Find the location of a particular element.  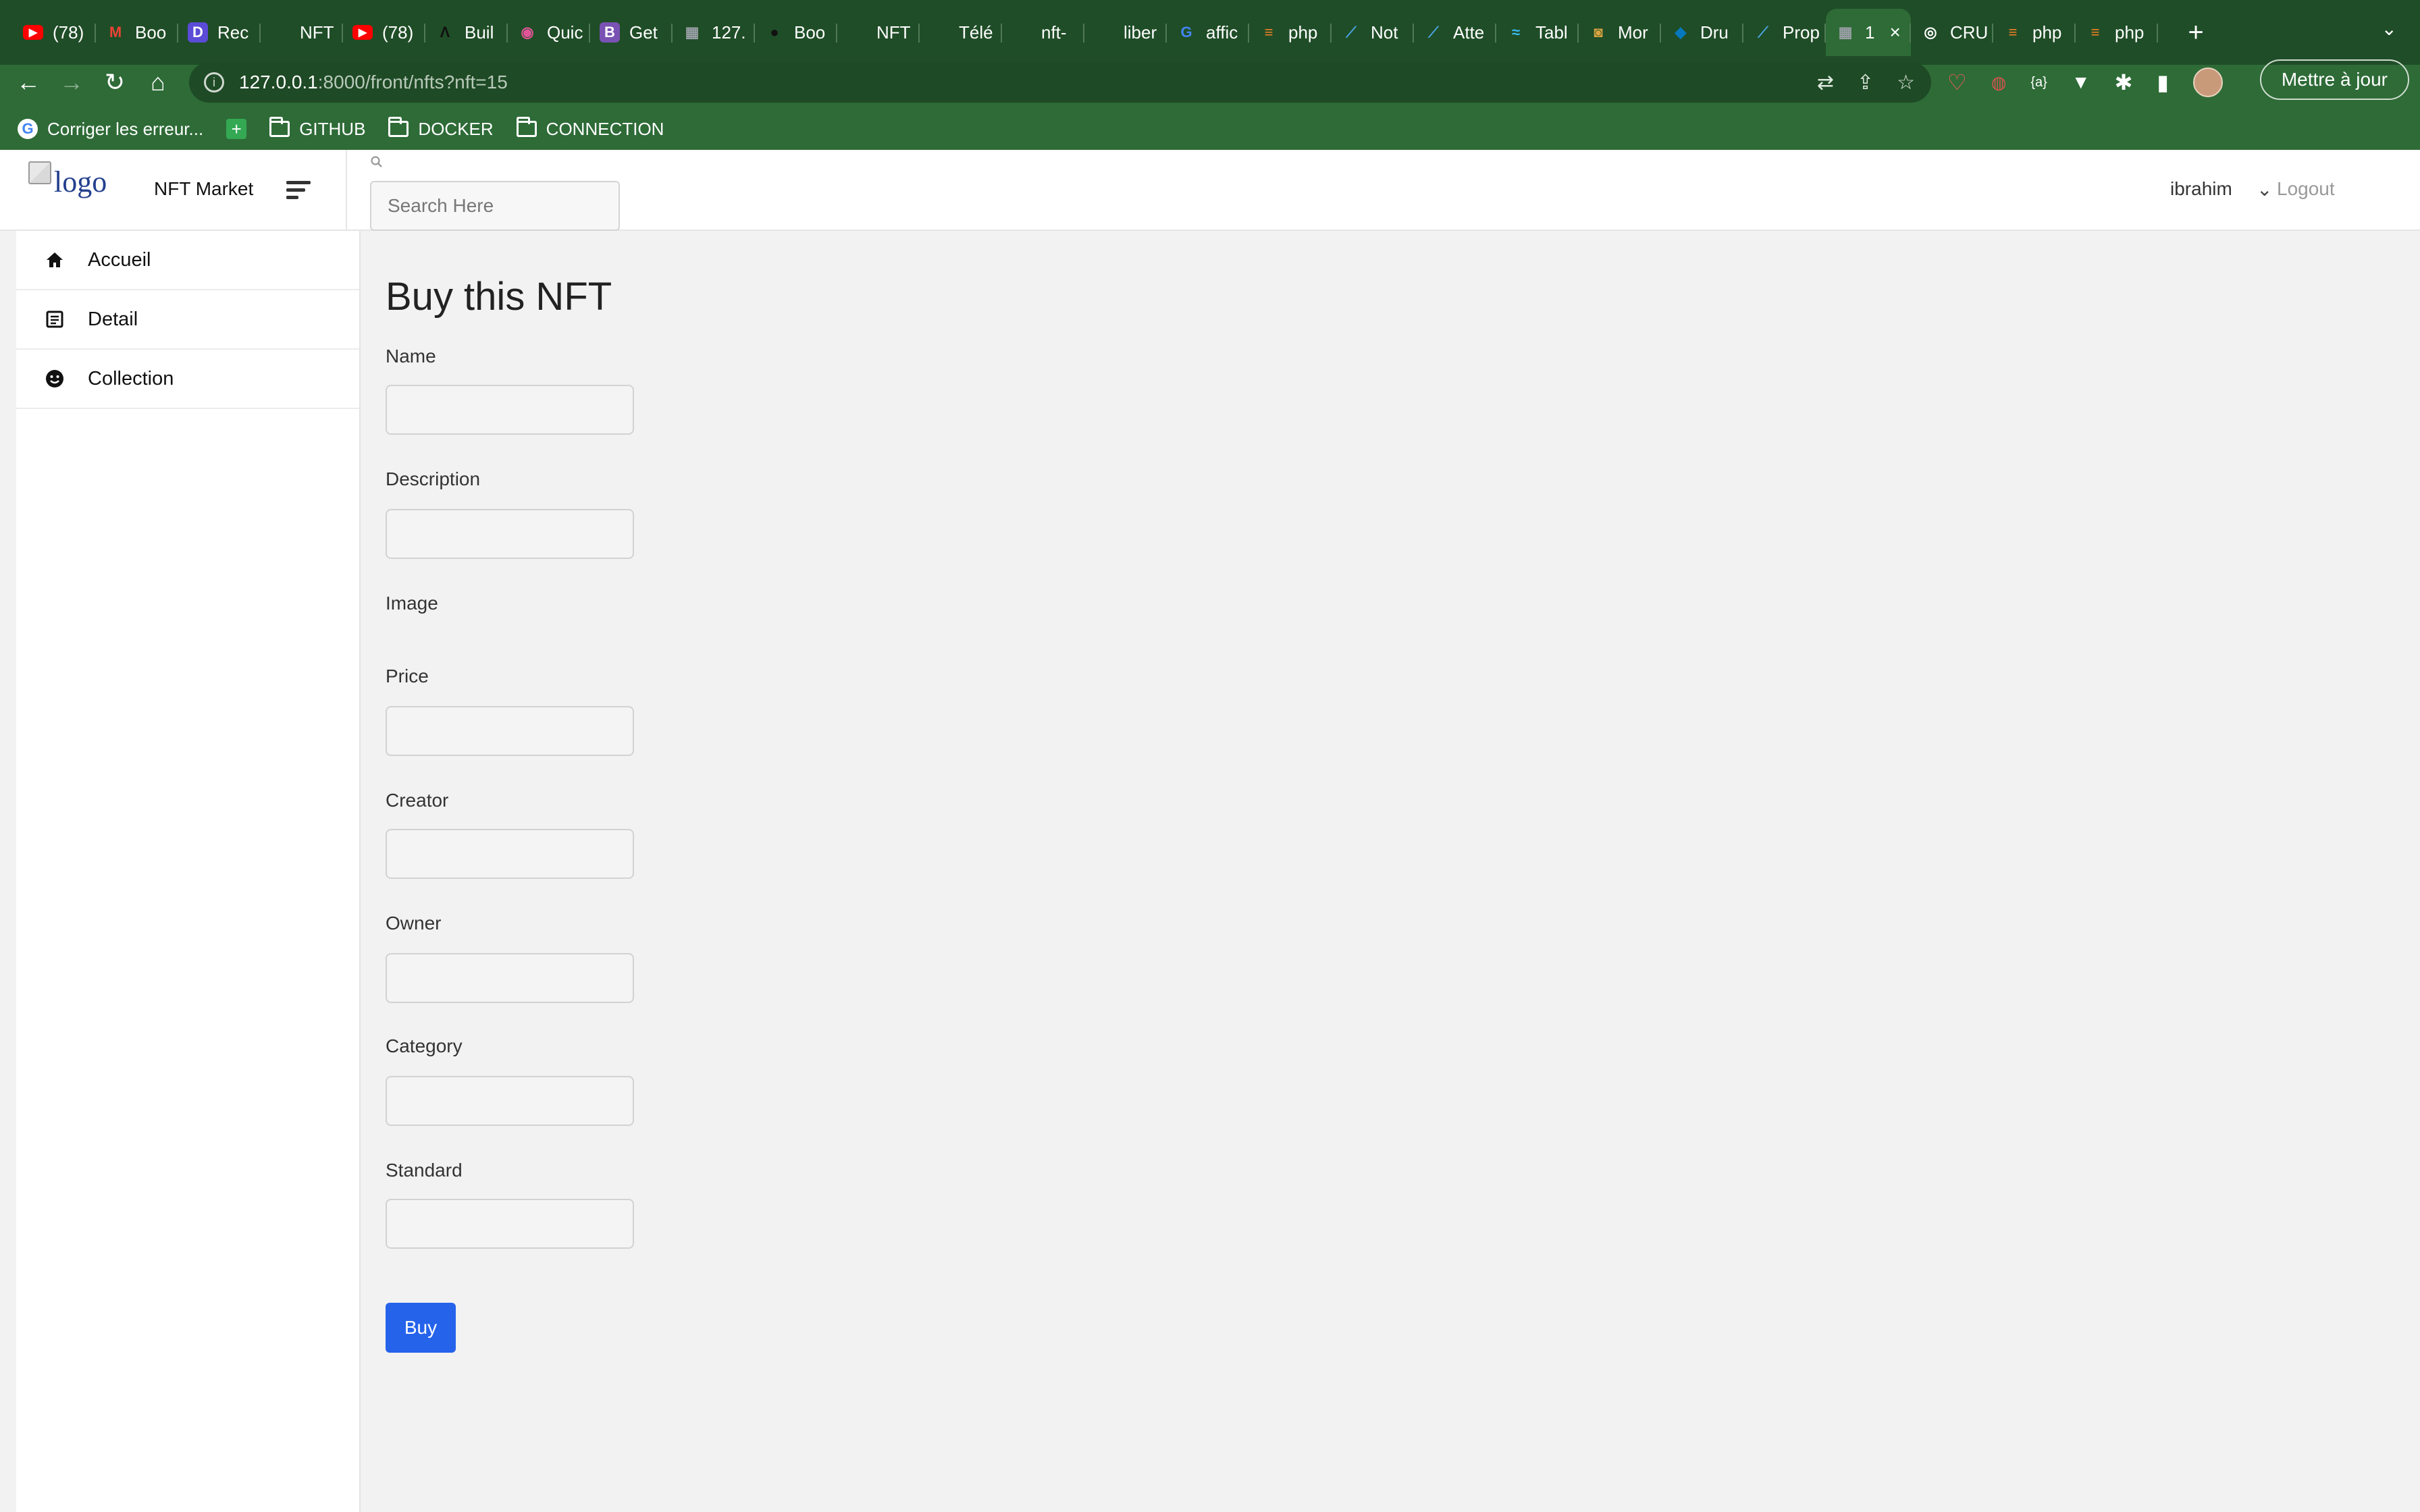

category-label: Category is located at coordinates (424, 1045).